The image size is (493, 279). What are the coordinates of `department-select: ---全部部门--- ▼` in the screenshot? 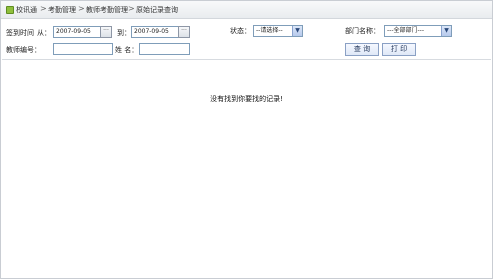 It's located at (418, 31).